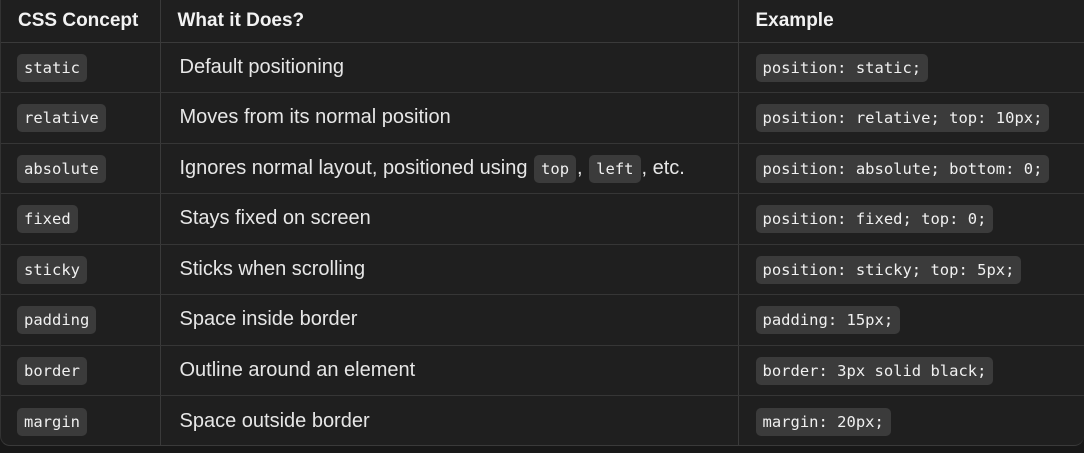  Describe the element at coordinates (47, 219) in the screenshot. I see `concept-code: fixed` at that location.